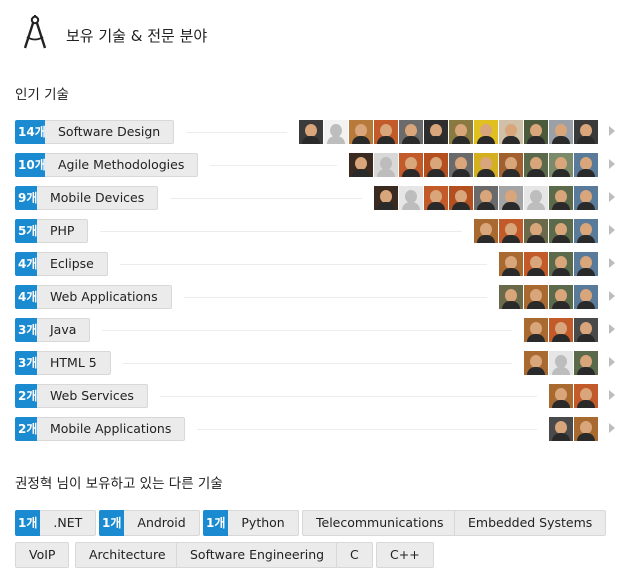 Image resolution: width=626 pixels, height=580 pixels. What do you see at coordinates (319, 265) in the screenshot?
I see `skill-row: 4개 Eclipse` at bounding box center [319, 265].